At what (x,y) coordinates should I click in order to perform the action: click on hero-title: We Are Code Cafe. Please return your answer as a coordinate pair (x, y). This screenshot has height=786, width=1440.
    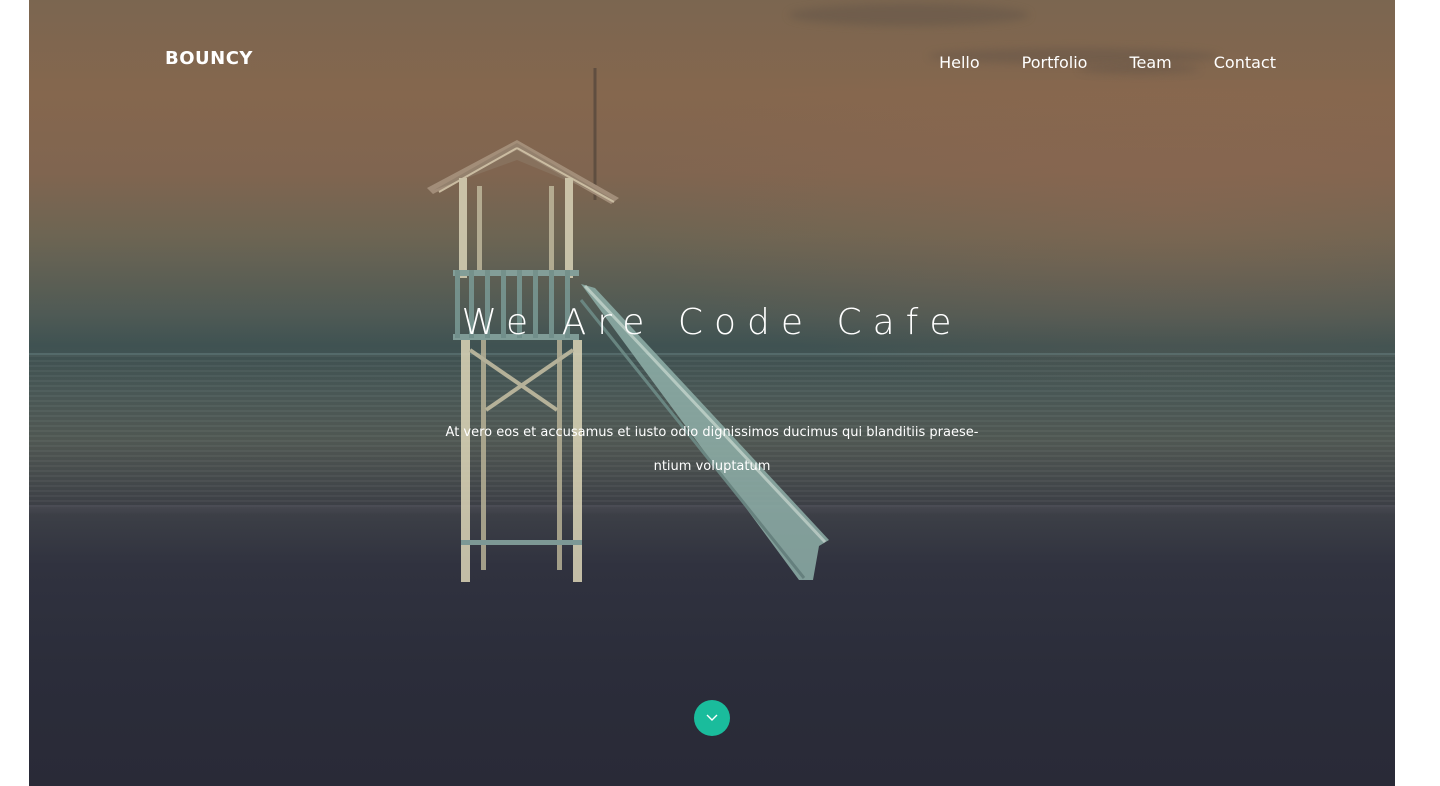
    Looking at the image, I should click on (712, 322).